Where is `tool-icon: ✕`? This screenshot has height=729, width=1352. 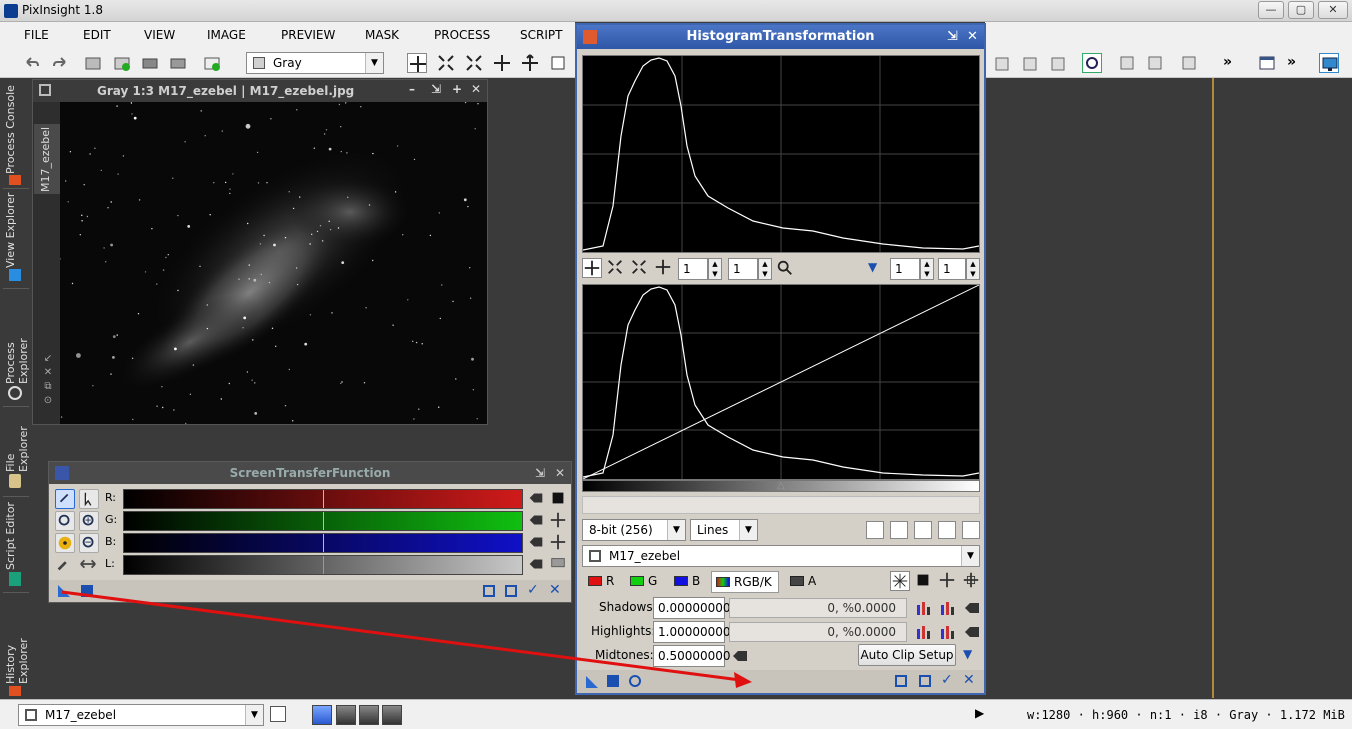
tool-icon: ✕ is located at coordinates (48, 373).